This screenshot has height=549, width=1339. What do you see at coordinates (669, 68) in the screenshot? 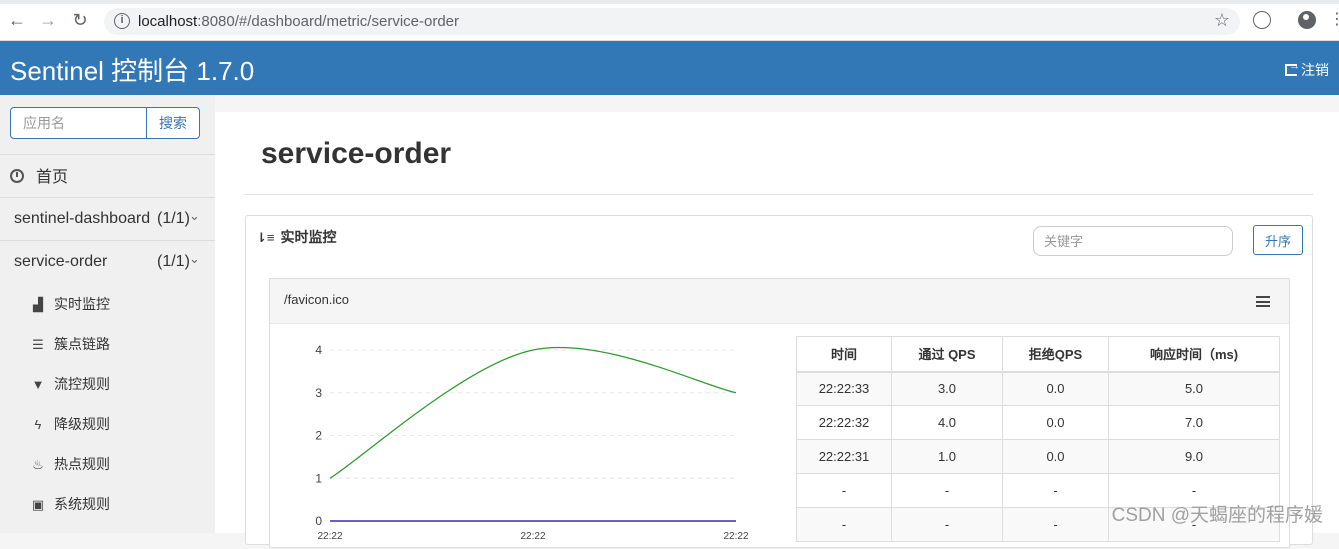
I see `app-header: Sentinel 控制台 1.7.0 注销` at bounding box center [669, 68].